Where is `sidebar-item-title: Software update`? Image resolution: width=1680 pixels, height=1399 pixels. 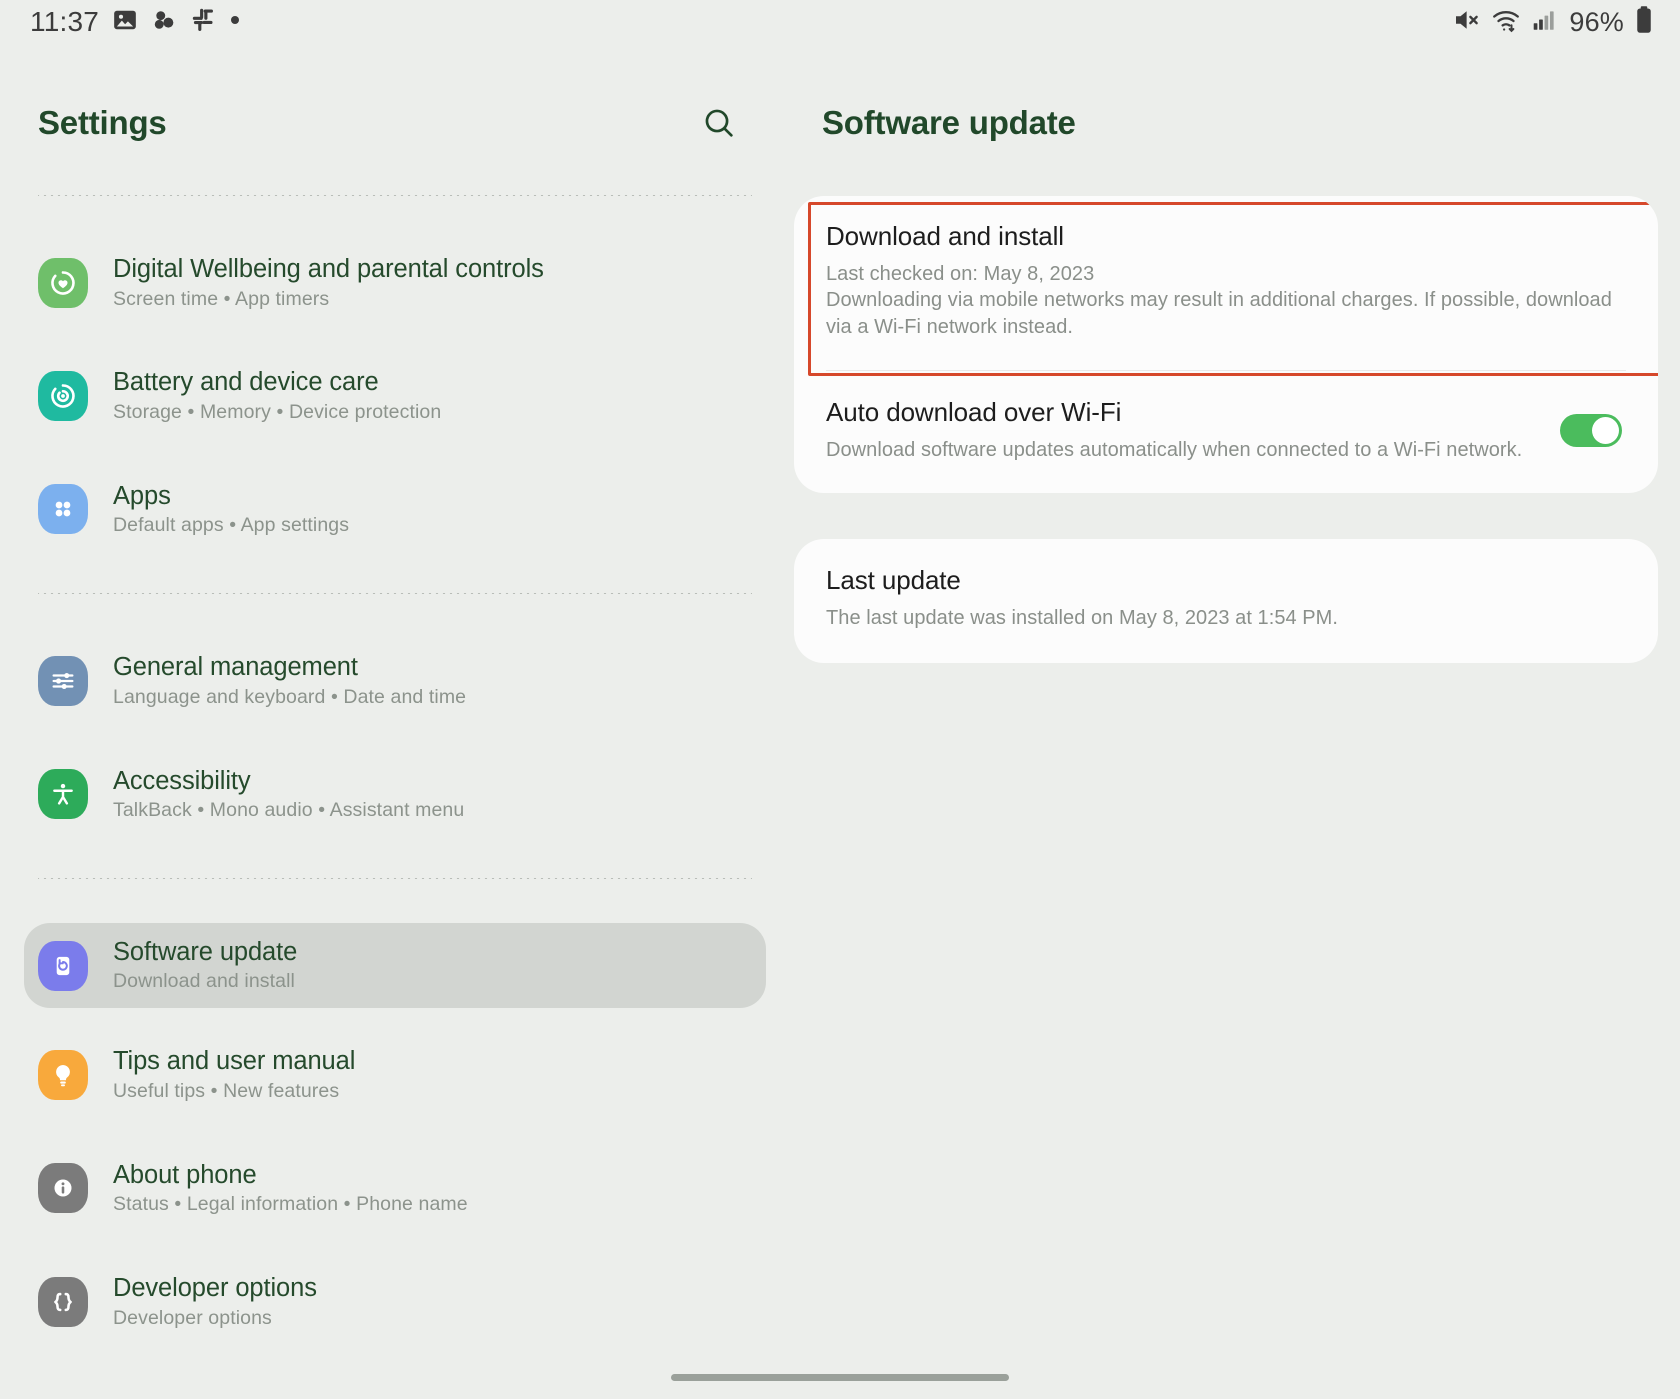
sidebar-item-title: Software update is located at coordinates (205, 951).